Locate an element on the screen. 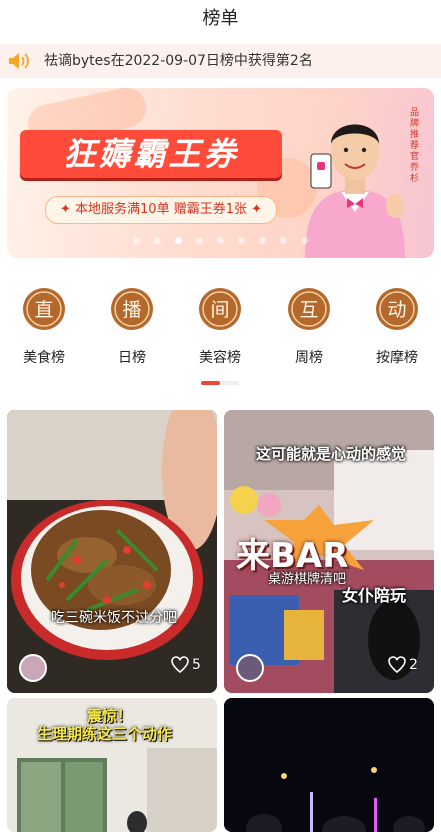 The height and width of the screenshot is (832, 441). video-caption-subtitle: 桌游棋牌清吧 is located at coordinates (307, 579).